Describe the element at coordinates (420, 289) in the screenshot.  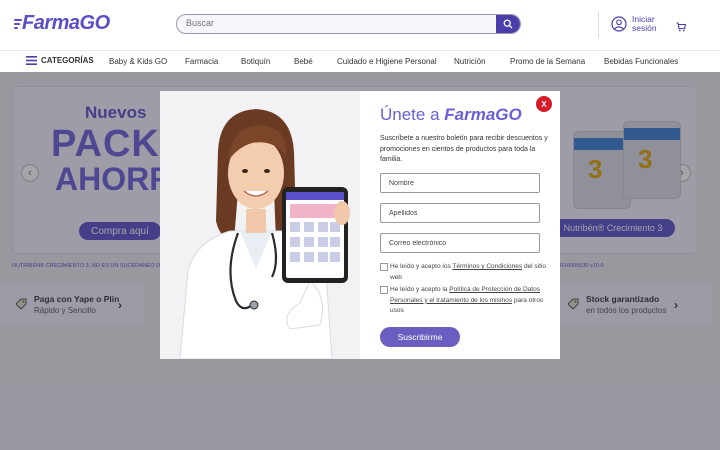
I see `privacy-text-pre: He leído y acepto la` at that location.